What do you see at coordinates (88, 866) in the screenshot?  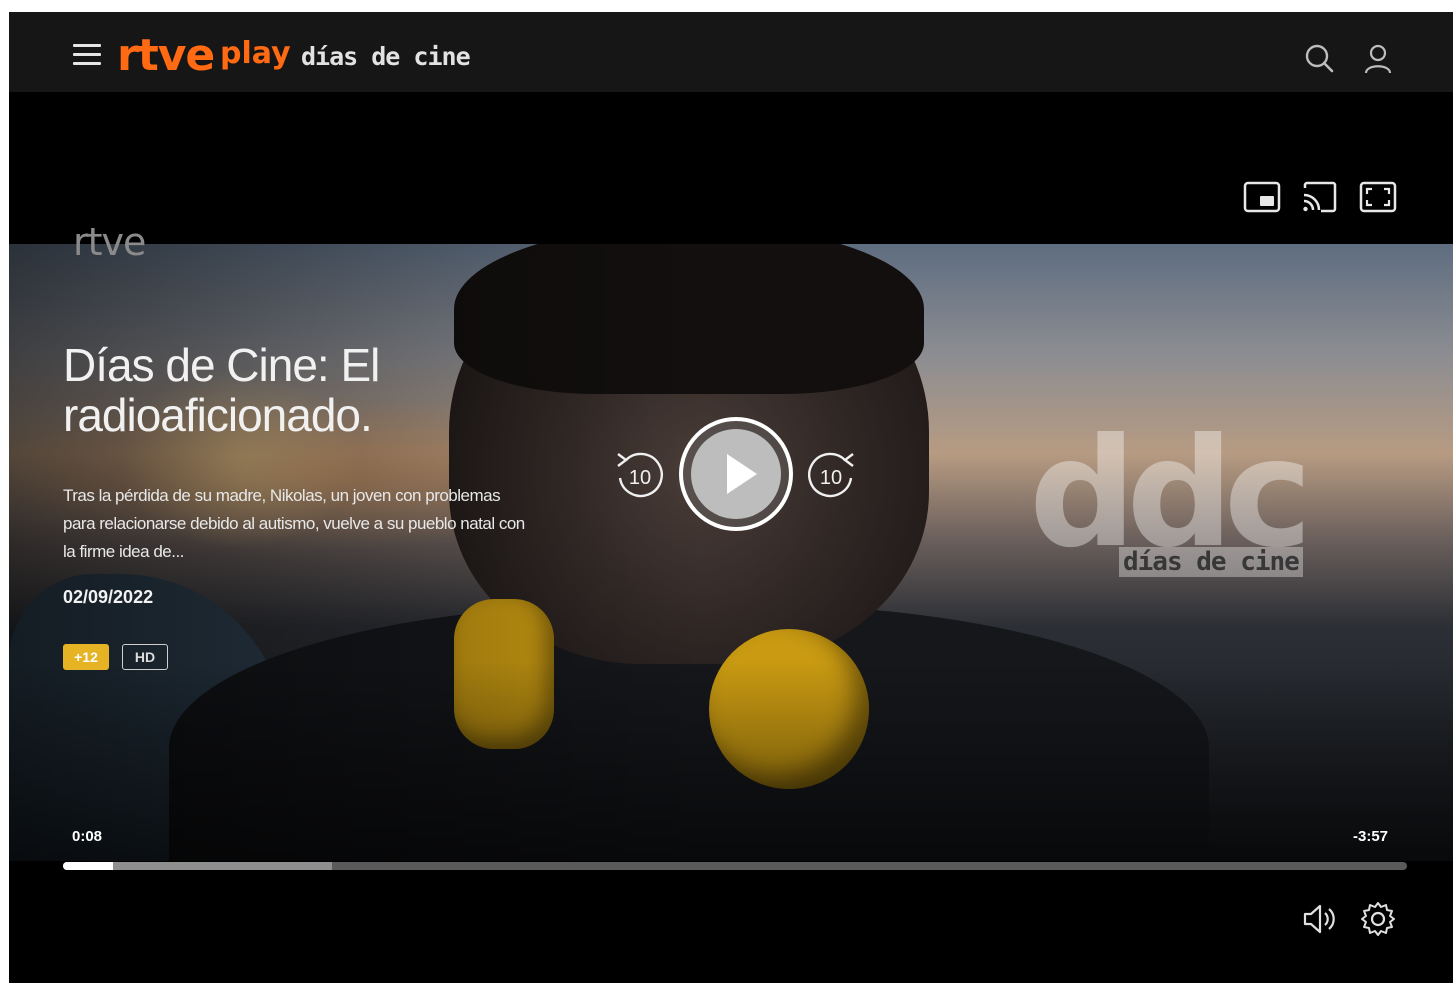 I see `progress-played` at bounding box center [88, 866].